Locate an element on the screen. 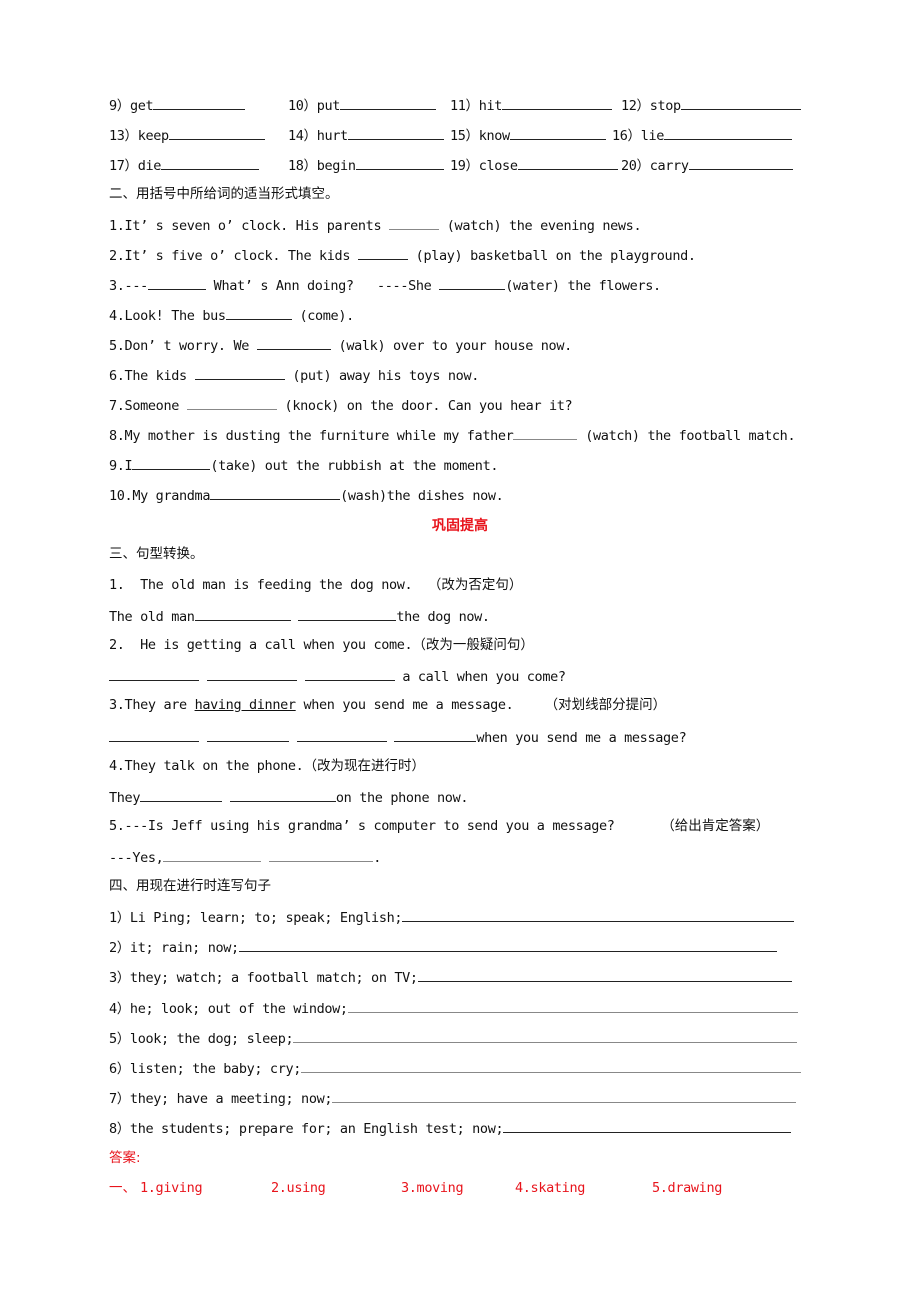  verb-item: 20）carry is located at coordinates (707, 165).